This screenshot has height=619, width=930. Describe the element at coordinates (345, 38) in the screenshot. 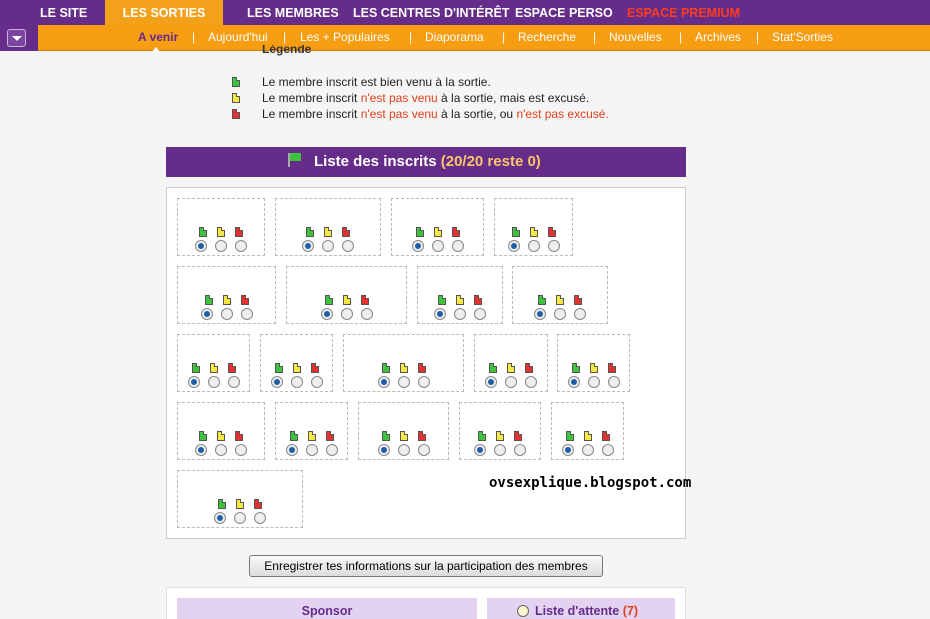

I see `subnav-populaires: Les + Populaires` at that location.